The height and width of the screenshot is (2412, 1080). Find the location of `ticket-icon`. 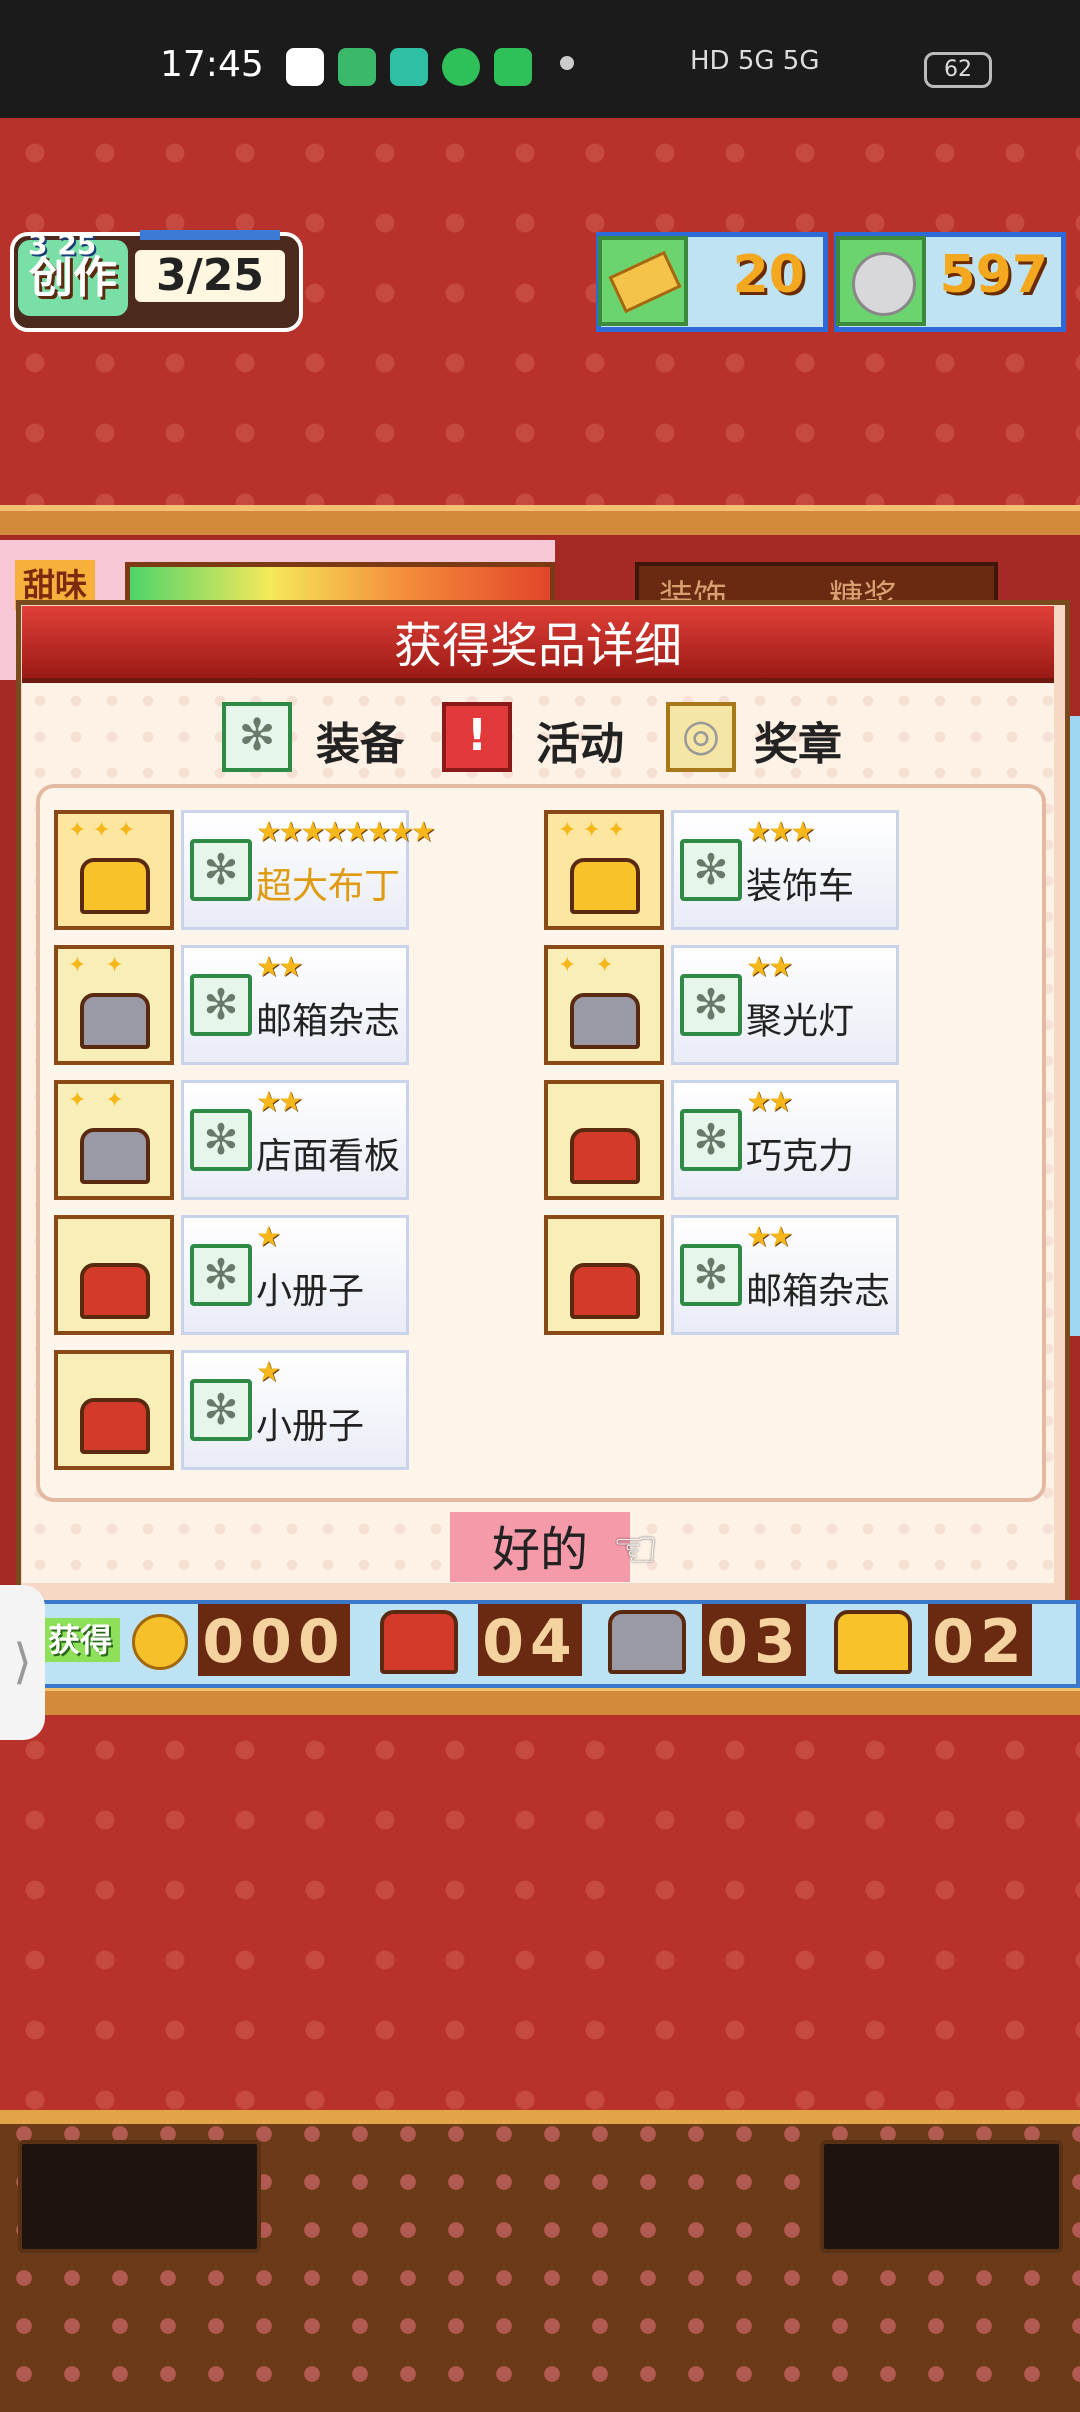

ticket-icon is located at coordinates (643, 281).